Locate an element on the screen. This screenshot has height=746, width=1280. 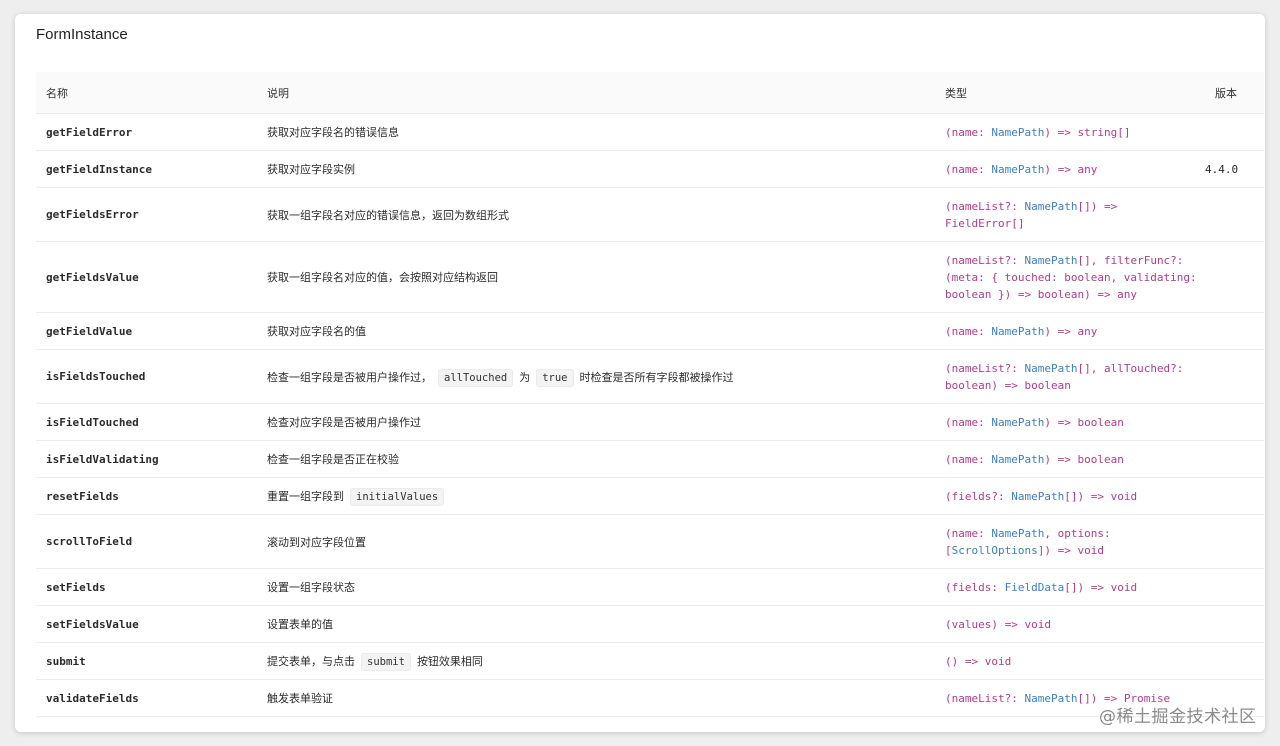
method-description: 获取对应字段实例 is located at coordinates (596, 169).